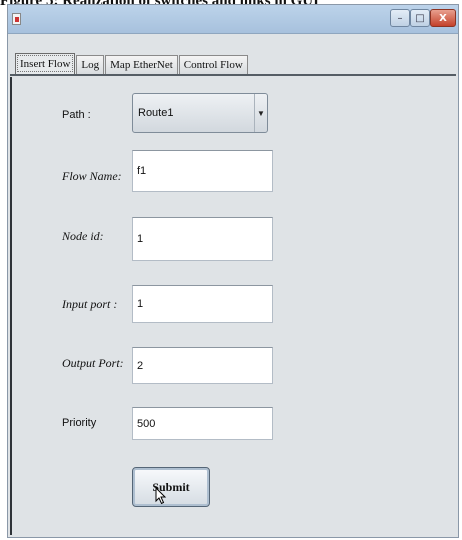 The width and height of the screenshot is (462, 540). What do you see at coordinates (202, 239) in the screenshot?
I see `node-id-input: 1` at bounding box center [202, 239].